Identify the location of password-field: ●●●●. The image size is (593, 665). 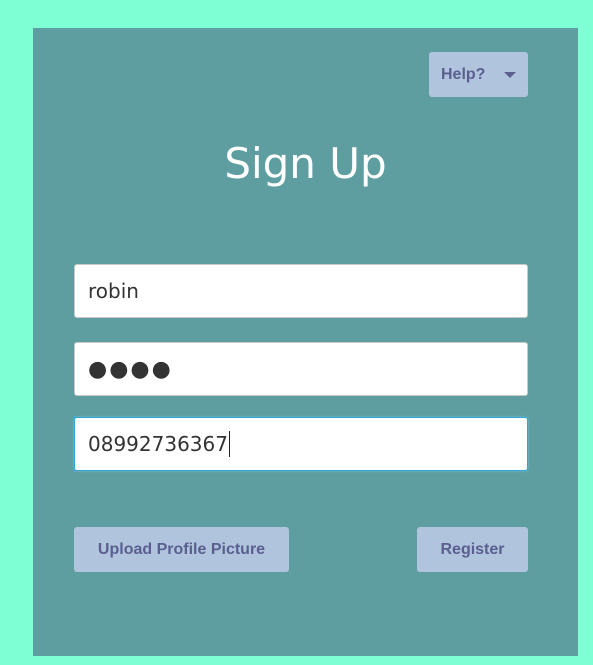
(301, 369).